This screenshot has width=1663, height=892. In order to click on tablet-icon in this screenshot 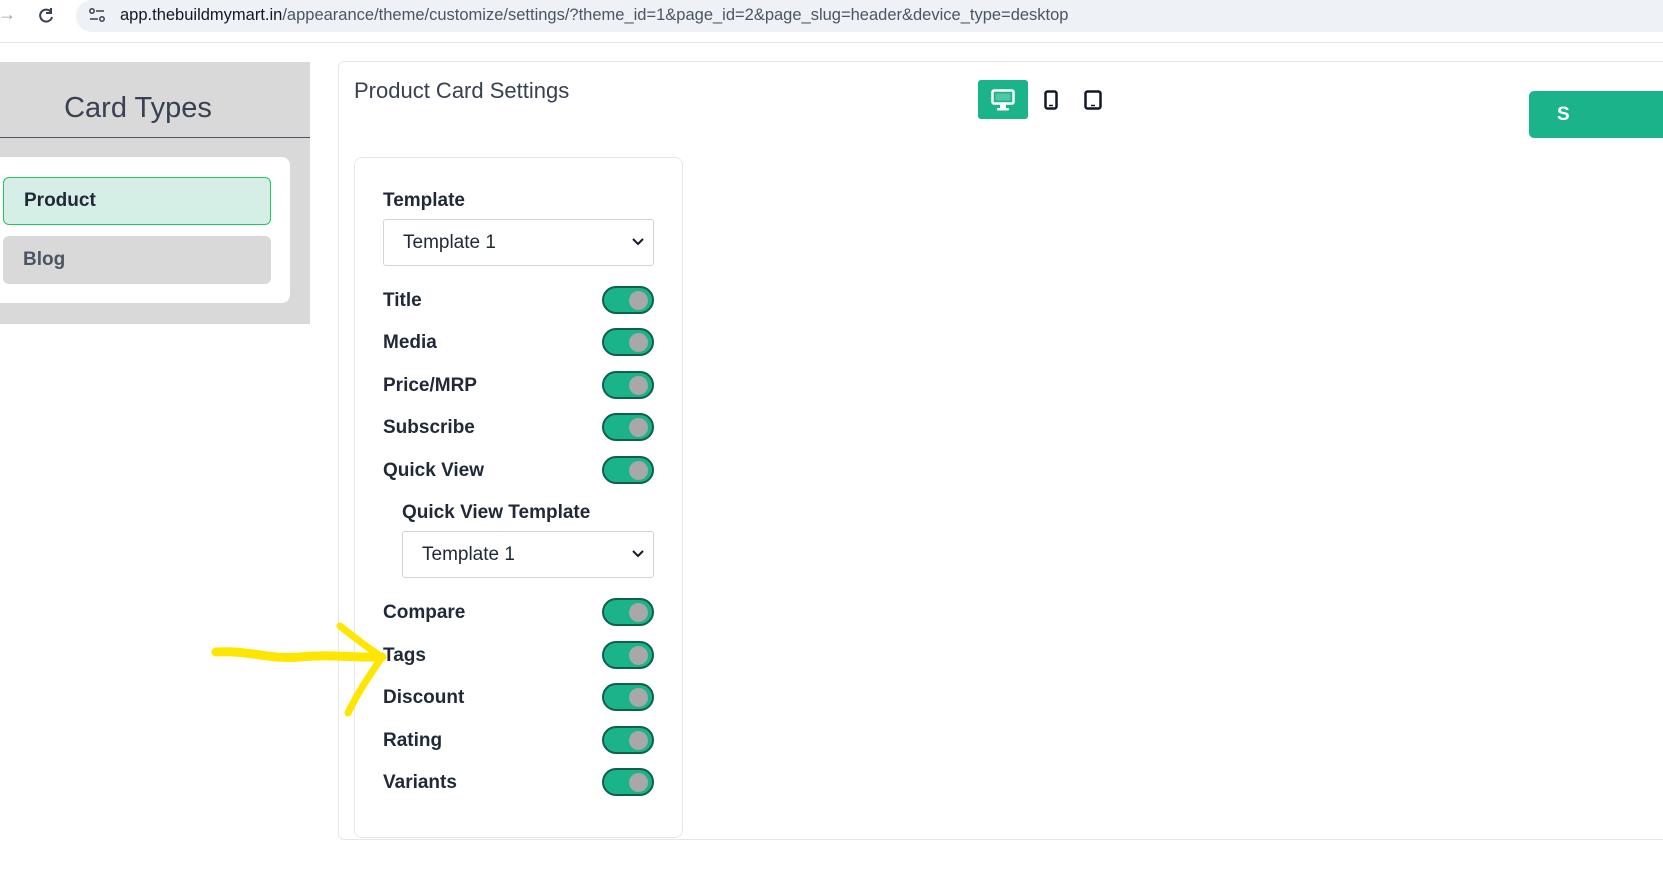, I will do `click(1093, 99)`.